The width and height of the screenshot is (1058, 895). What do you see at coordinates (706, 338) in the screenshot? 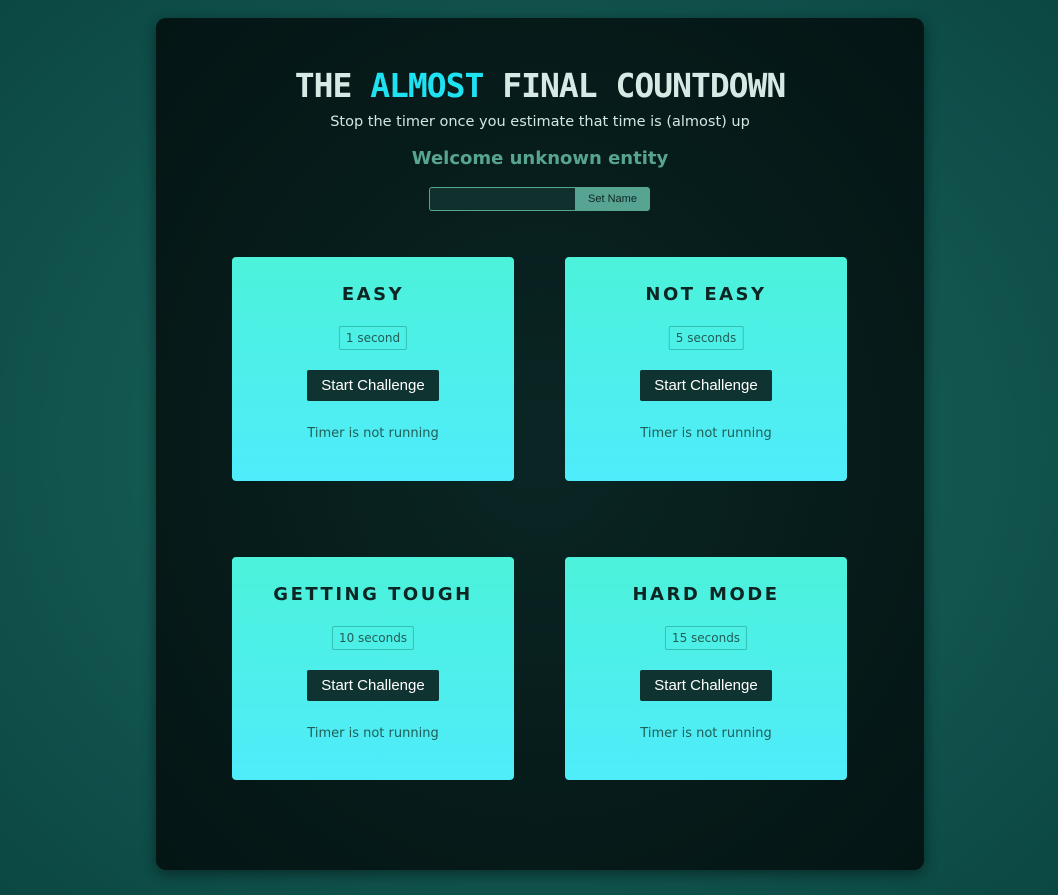
I see `challenge-duration: 5 seconds` at bounding box center [706, 338].